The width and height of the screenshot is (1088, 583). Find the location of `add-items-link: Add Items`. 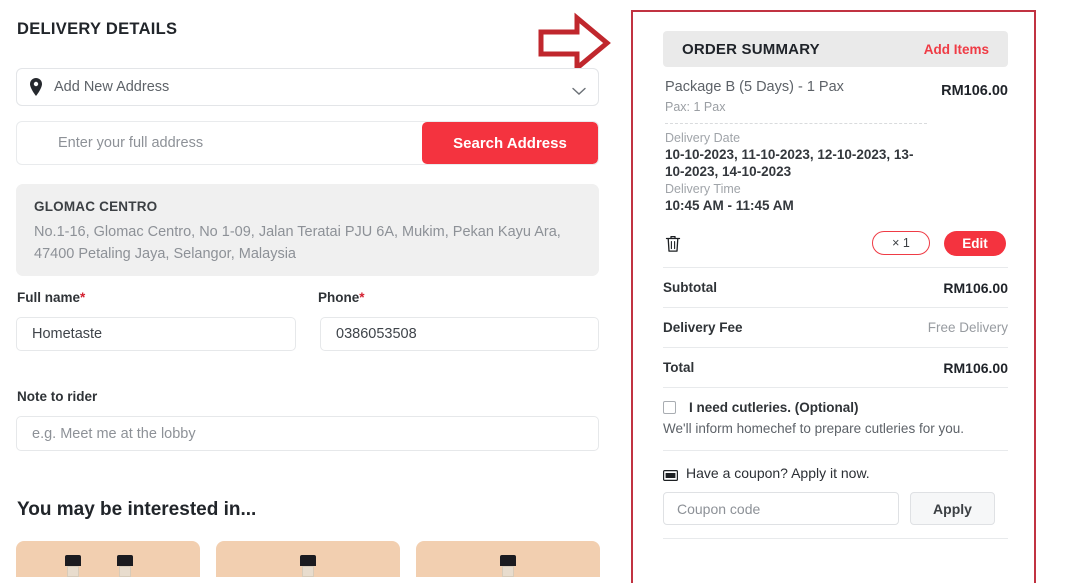

add-items-link: Add Items is located at coordinates (956, 49).